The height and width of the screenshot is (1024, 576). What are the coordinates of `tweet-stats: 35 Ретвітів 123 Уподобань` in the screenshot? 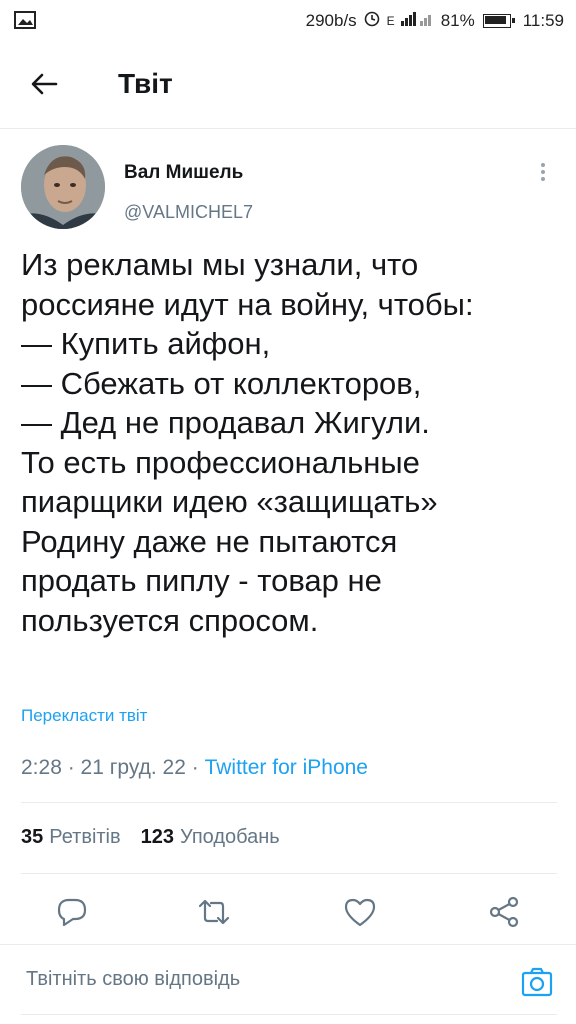 It's located at (150, 837).